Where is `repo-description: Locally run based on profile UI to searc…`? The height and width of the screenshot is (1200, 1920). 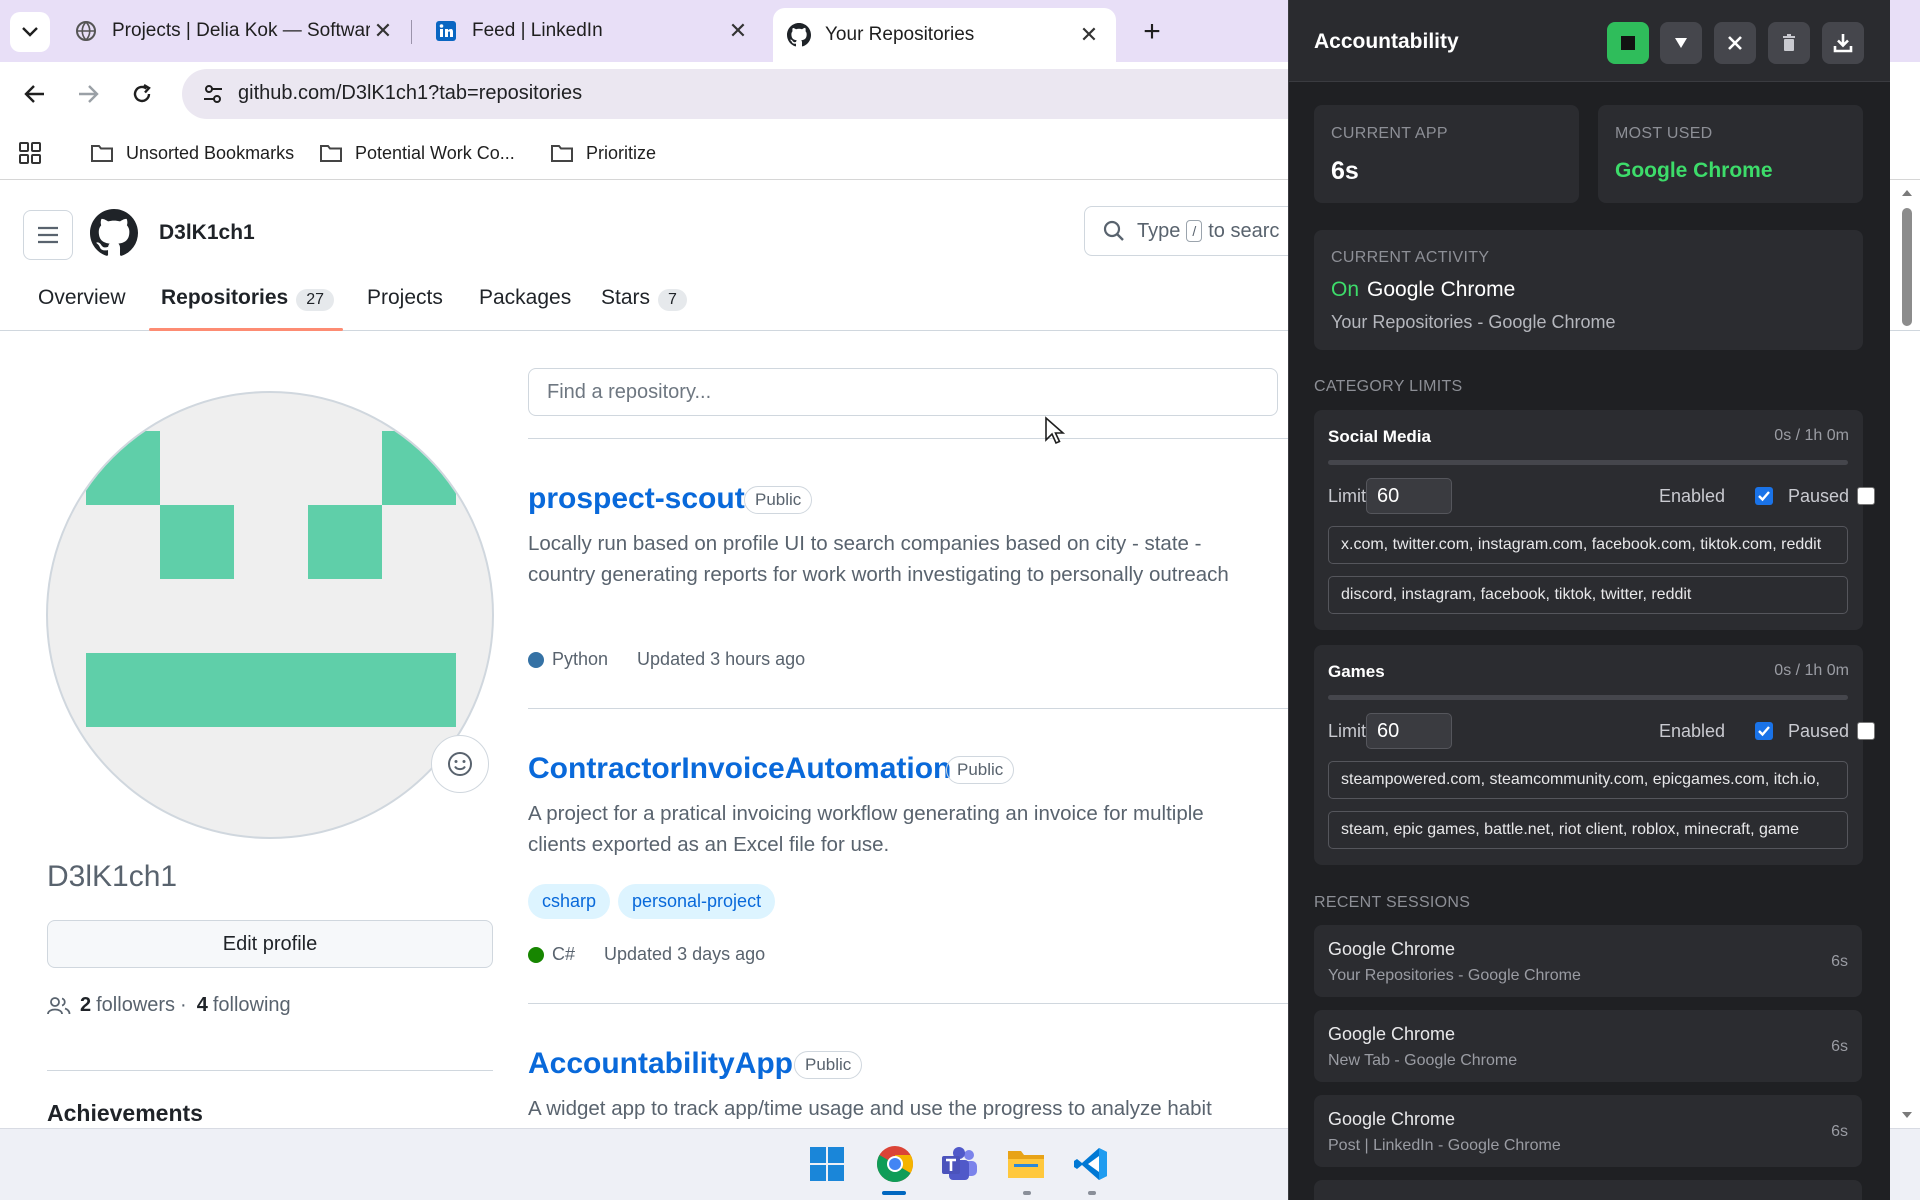
repo-description: Locally run based on profile UI to searc… is located at coordinates (878, 559).